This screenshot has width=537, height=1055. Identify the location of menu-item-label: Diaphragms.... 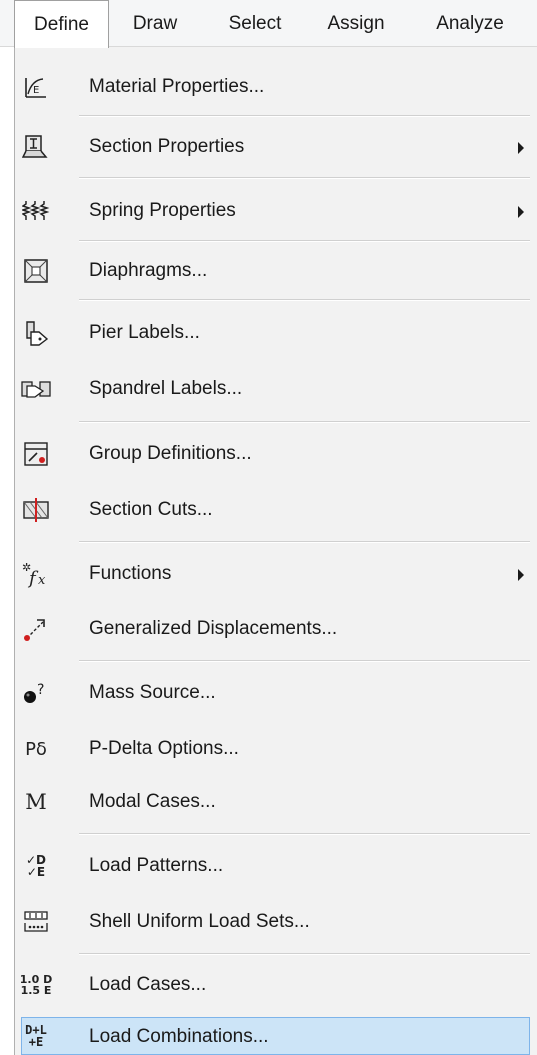
(148, 270).